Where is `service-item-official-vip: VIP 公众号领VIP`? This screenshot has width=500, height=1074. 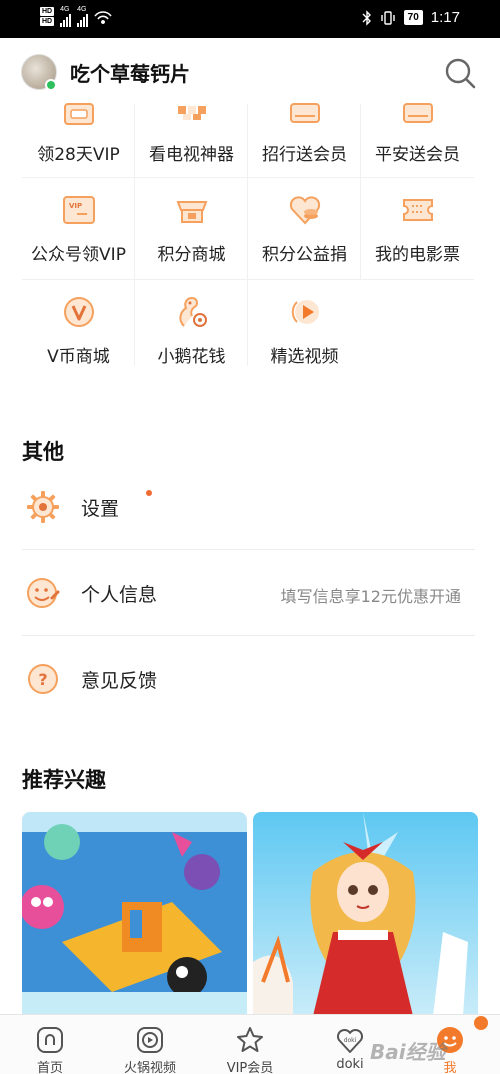 service-item-official-vip: VIP 公众号领VIP is located at coordinates (78, 229).